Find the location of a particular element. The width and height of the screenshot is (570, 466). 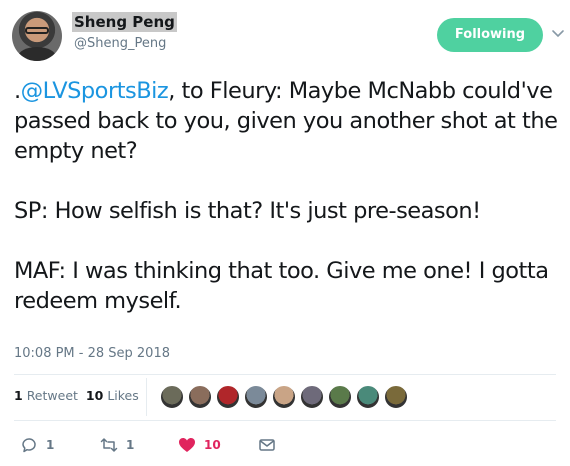

retweets-label: Retweet is located at coordinates (52, 395).